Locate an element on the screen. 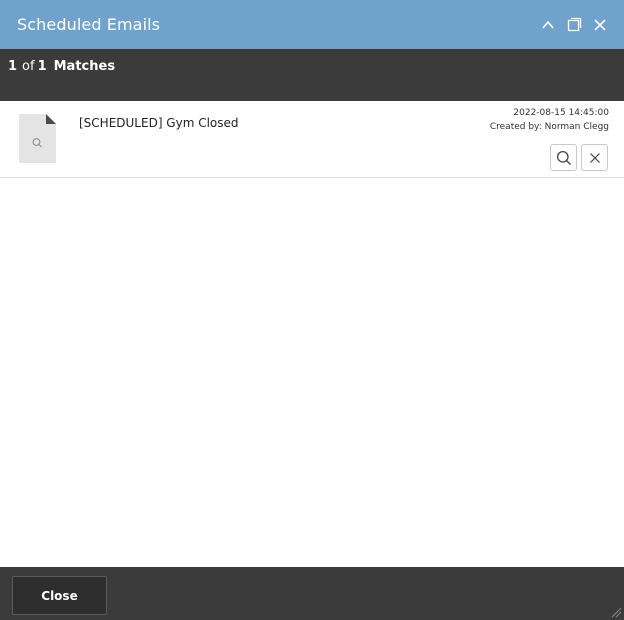 This screenshot has width=624, height=620. close-button: Close is located at coordinates (59, 595).